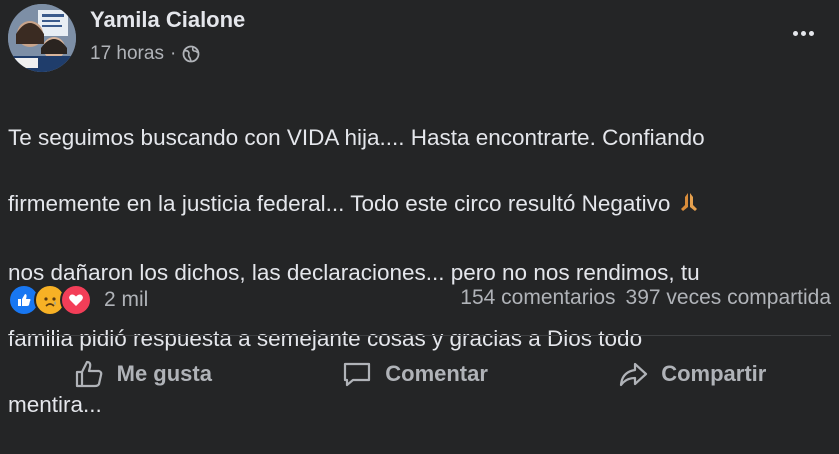 This screenshot has width=839, height=454. I want to click on avatar, so click(42, 38).